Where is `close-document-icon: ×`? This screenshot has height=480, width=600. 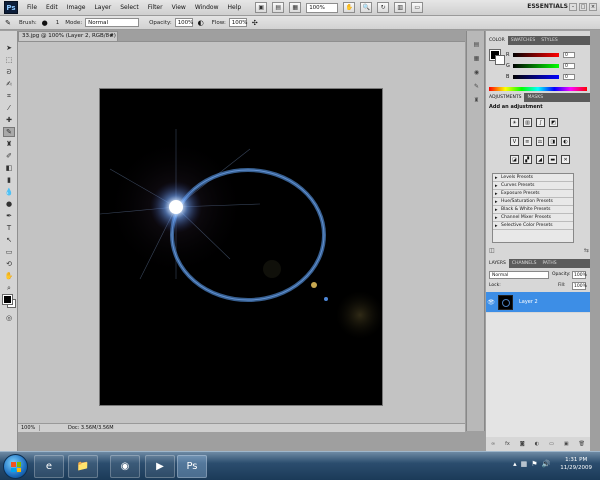
close-document-icon: × is located at coordinates (111, 36).